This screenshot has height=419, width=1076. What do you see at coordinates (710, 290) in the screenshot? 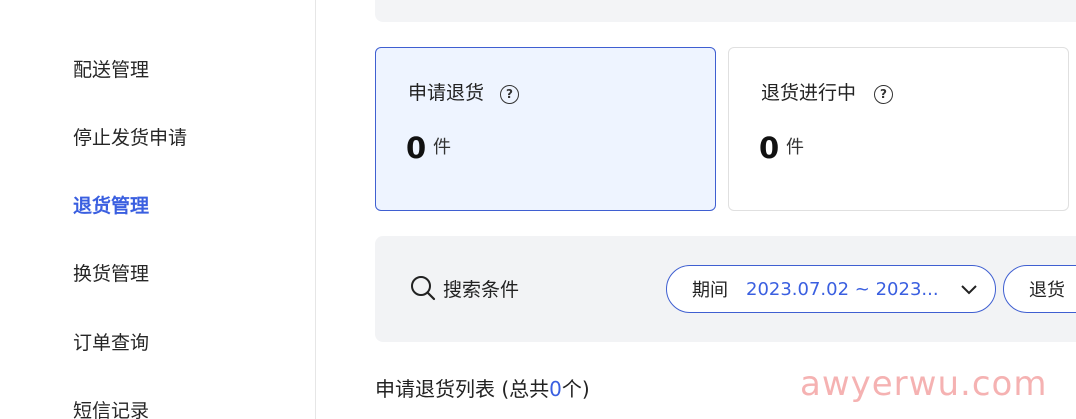
I see `period-label: 期间` at bounding box center [710, 290].